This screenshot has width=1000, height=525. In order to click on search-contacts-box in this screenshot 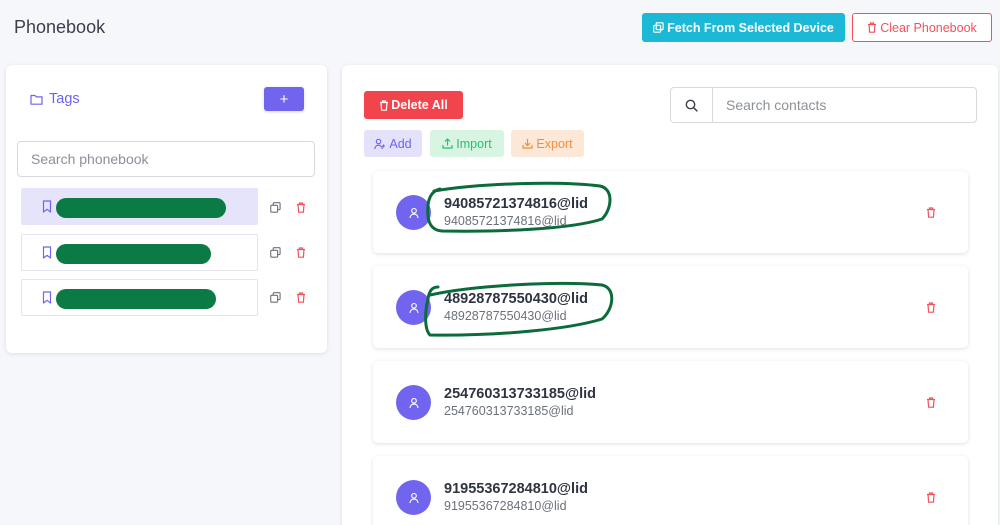, I will do `click(823, 105)`.